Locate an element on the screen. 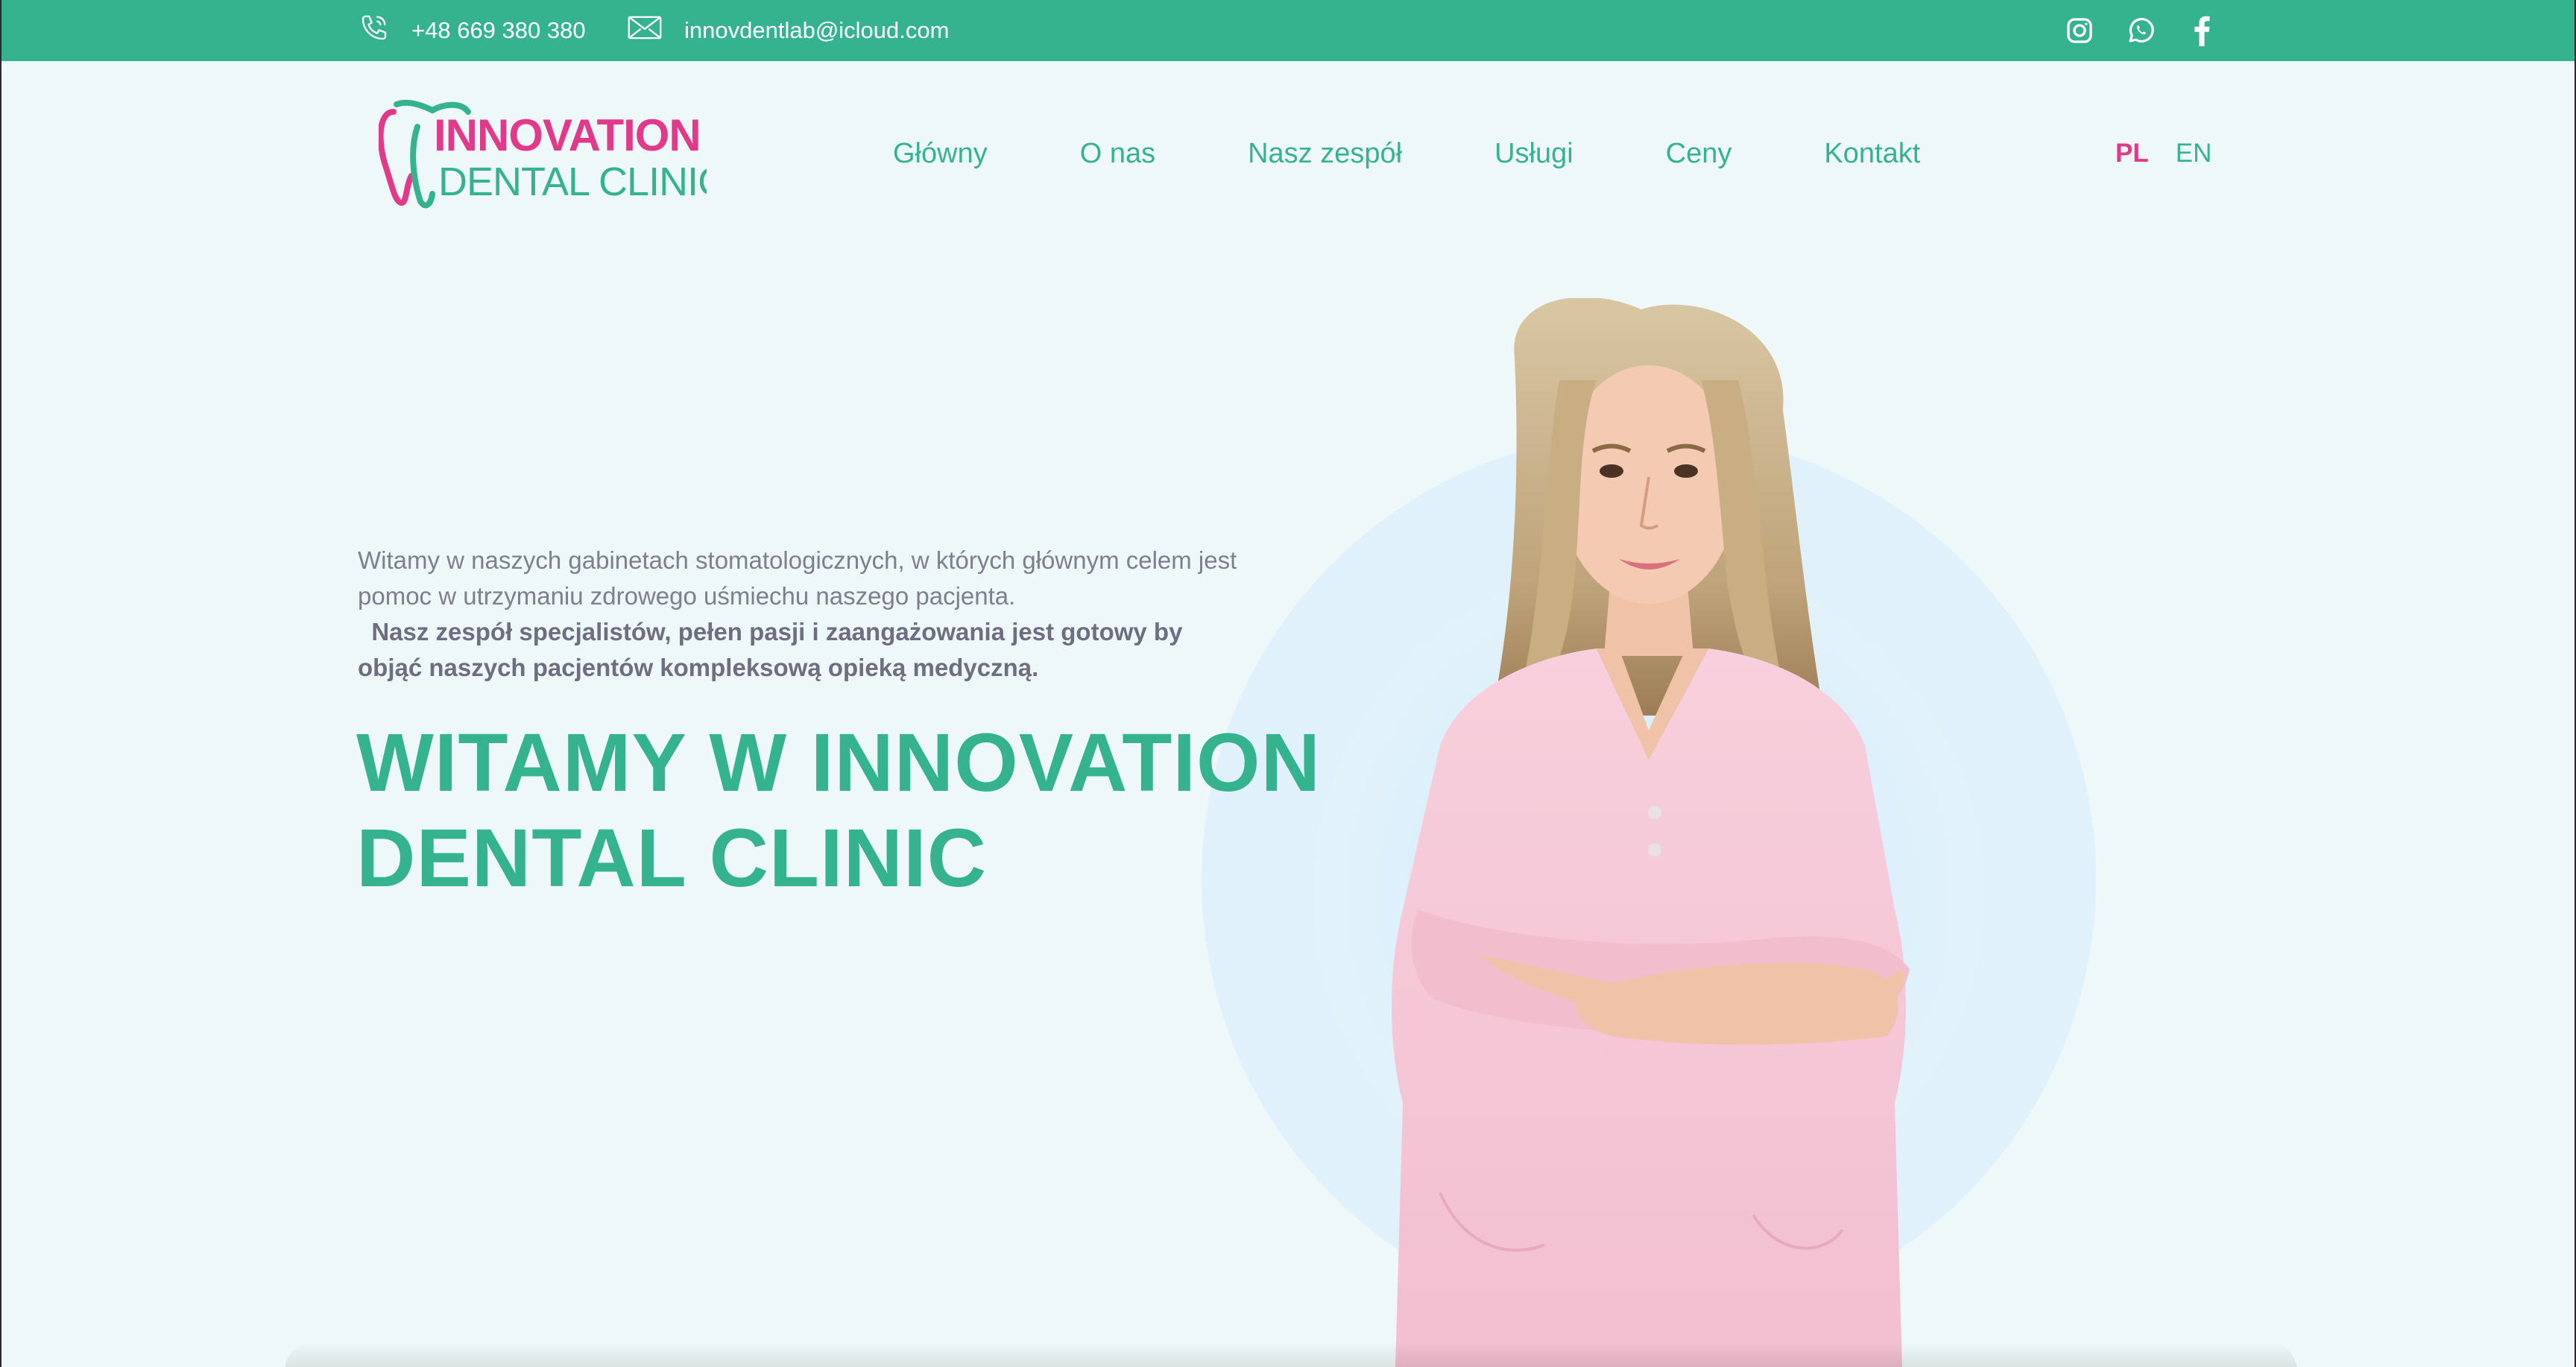 This screenshot has height=1367, width=2576. language-switcher: PL EN is located at coordinates (2163, 153).